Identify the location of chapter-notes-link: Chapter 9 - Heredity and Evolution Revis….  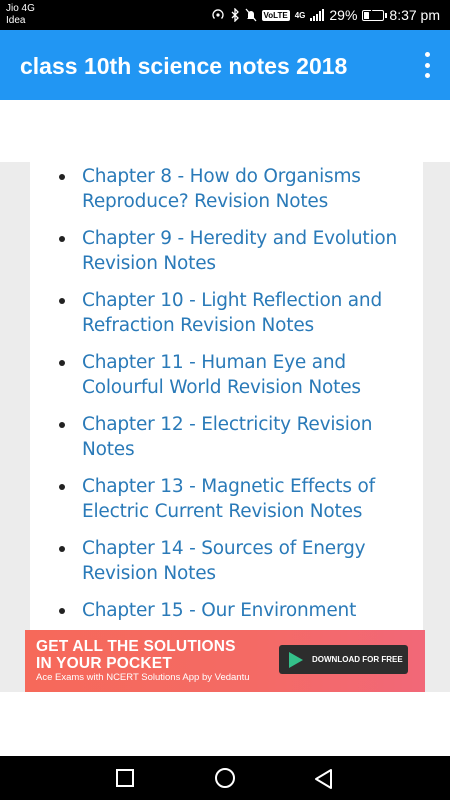
(239, 251).